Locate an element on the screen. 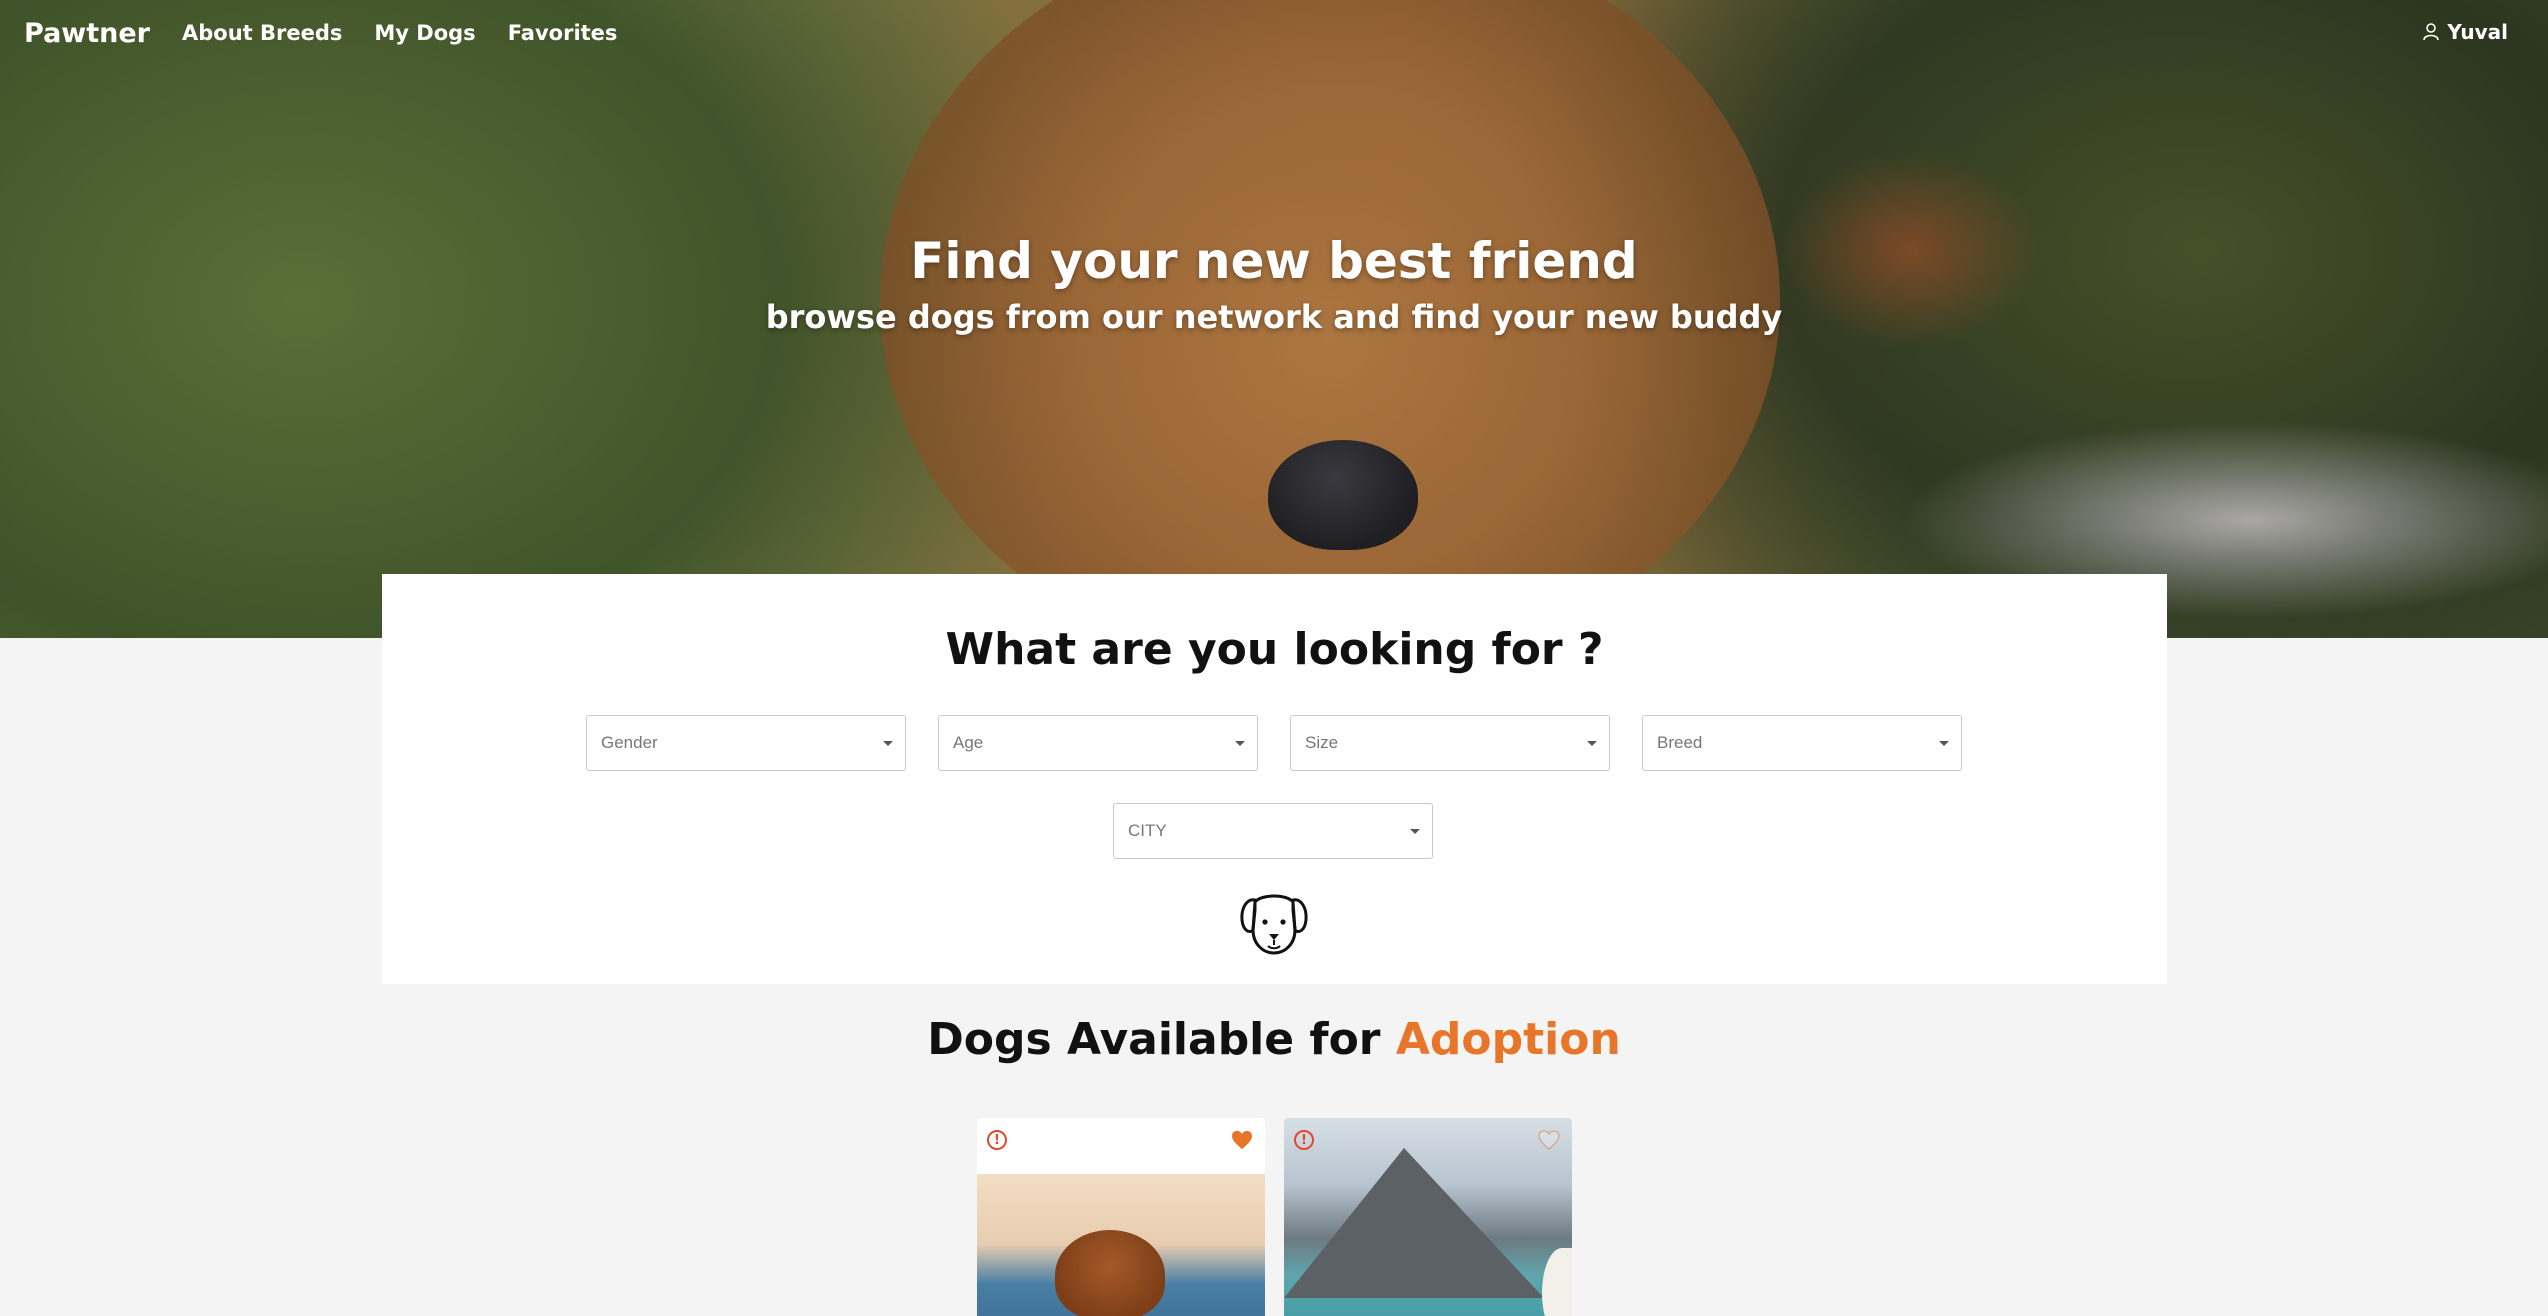  gender-select: Gender is located at coordinates (746, 743).